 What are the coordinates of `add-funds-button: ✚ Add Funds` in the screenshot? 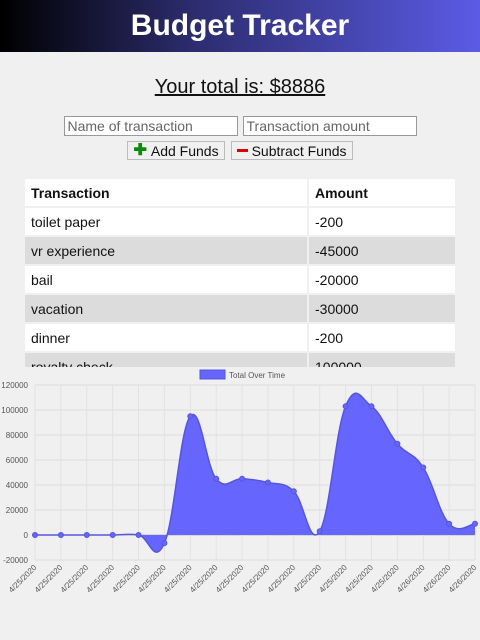 It's located at (176, 150).